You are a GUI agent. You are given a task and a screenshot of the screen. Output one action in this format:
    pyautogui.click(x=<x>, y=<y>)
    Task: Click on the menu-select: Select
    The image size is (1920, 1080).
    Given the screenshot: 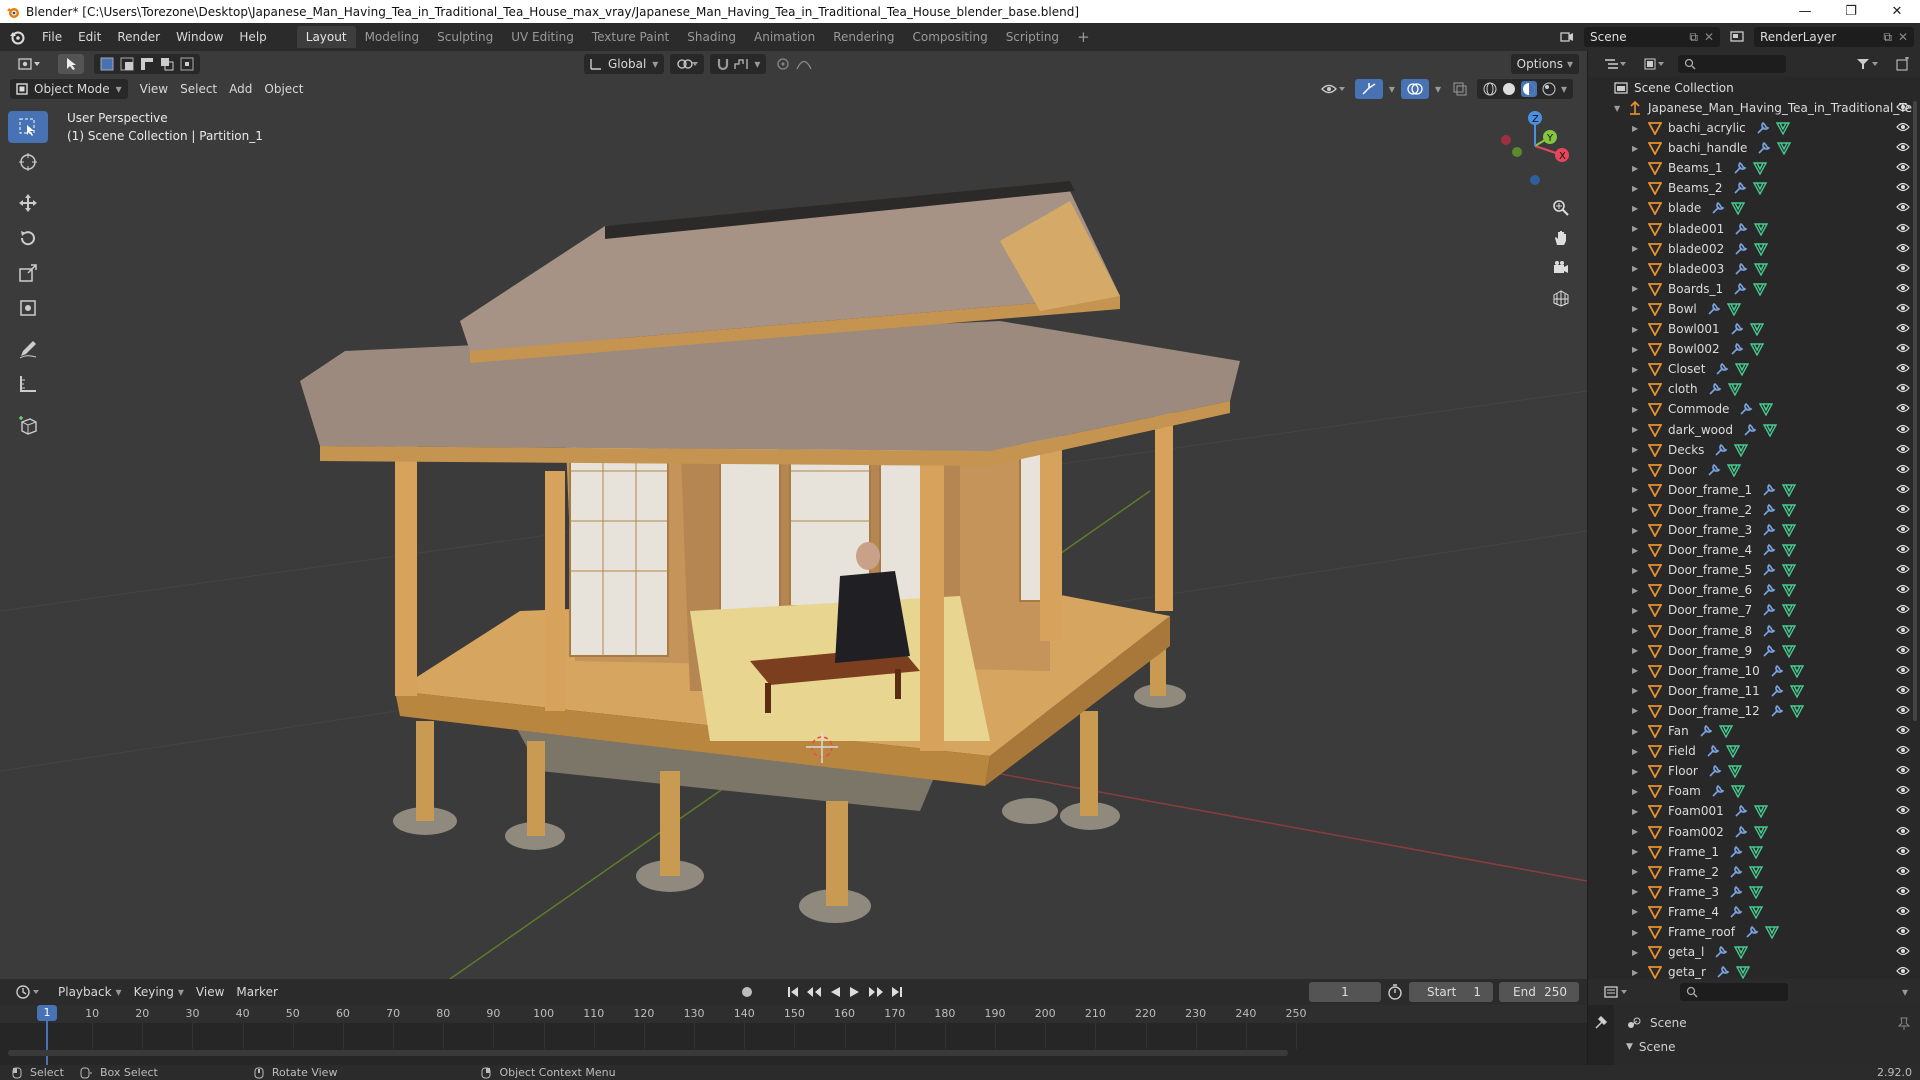 What is the action you would take?
    pyautogui.click(x=198, y=89)
    